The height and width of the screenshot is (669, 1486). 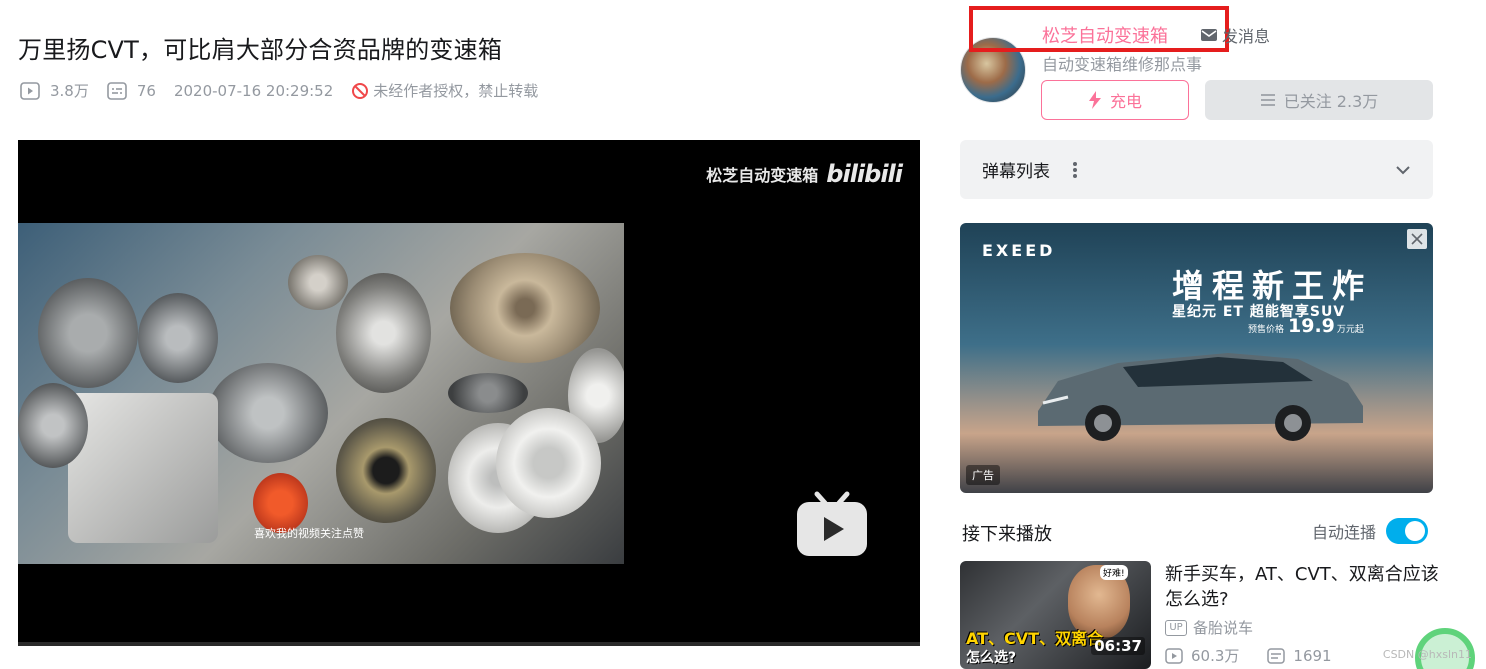 I want to click on video-meta: 3.8万 76 2020-07-16 20:29:52 未经作者授权，禁止转载, so click(x=279, y=90).